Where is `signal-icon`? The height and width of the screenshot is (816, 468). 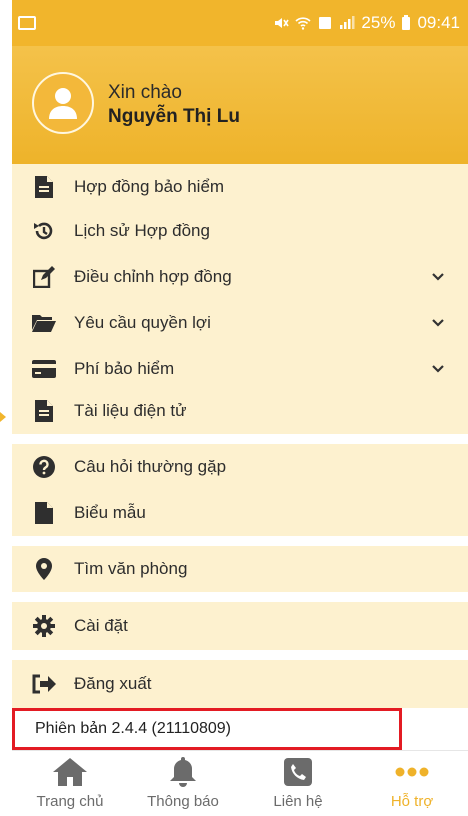
signal-icon is located at coordinates (347, 22).